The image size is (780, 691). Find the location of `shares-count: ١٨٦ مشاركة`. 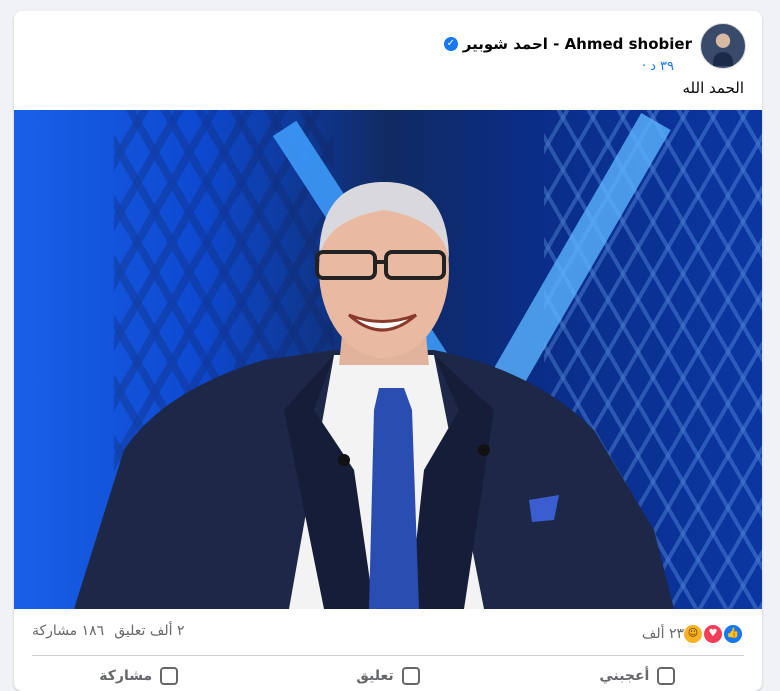

shares-count: ١٨٦ مشاركة is located at coordinates (68, 631).